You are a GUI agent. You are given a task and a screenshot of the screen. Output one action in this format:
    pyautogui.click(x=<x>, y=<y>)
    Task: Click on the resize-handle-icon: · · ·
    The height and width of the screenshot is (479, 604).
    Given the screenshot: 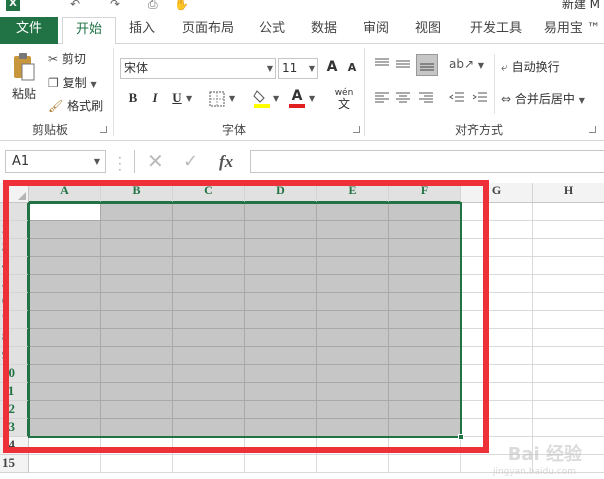 What is the action you would take?
    pyautogui.click(x=120, y=164)
    